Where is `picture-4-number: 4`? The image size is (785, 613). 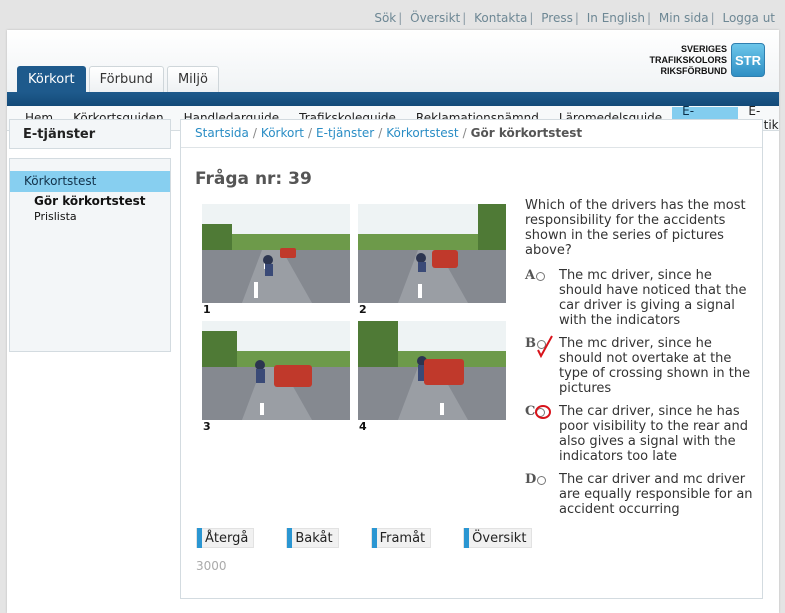
picture-4-number: 4 is located at coordinates (363, 426).